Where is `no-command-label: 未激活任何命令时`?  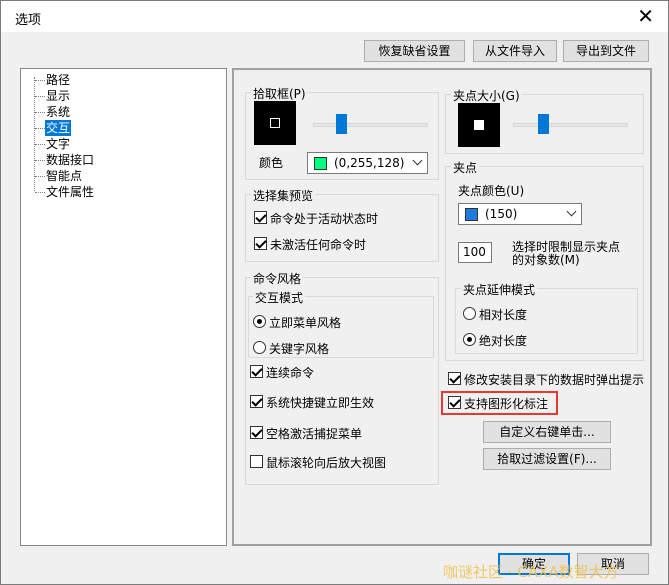
no-command-label: 未激活任何命令时 is located at coordinates (318, 245).